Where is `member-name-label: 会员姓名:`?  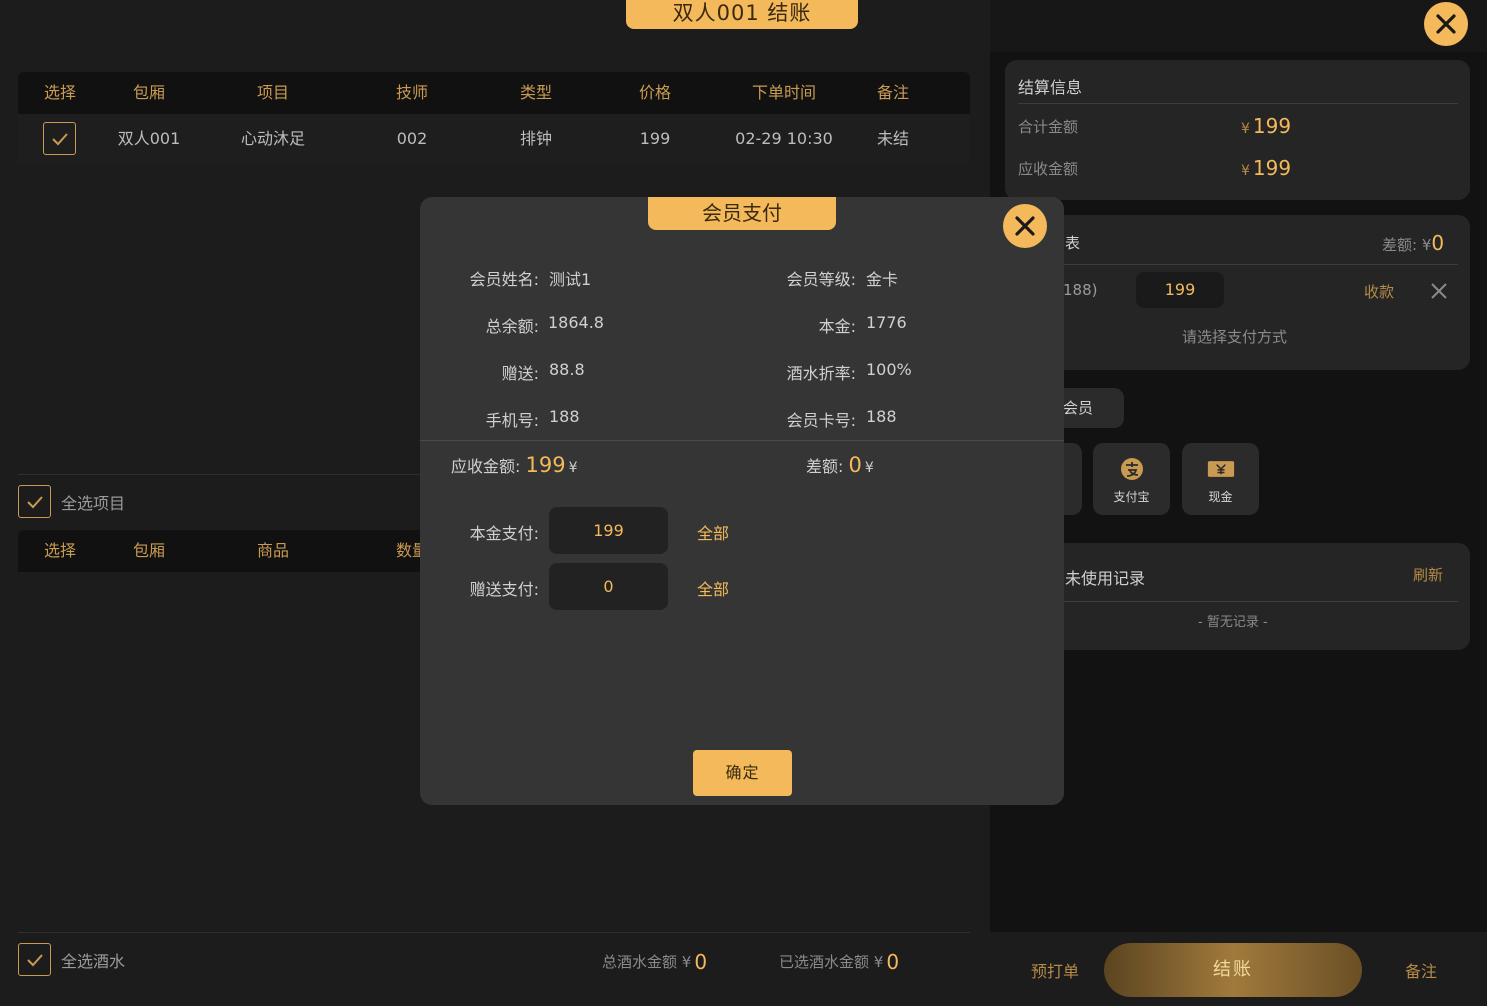 member-name-label: 会员姓名: is located at coordinates (504, 279).